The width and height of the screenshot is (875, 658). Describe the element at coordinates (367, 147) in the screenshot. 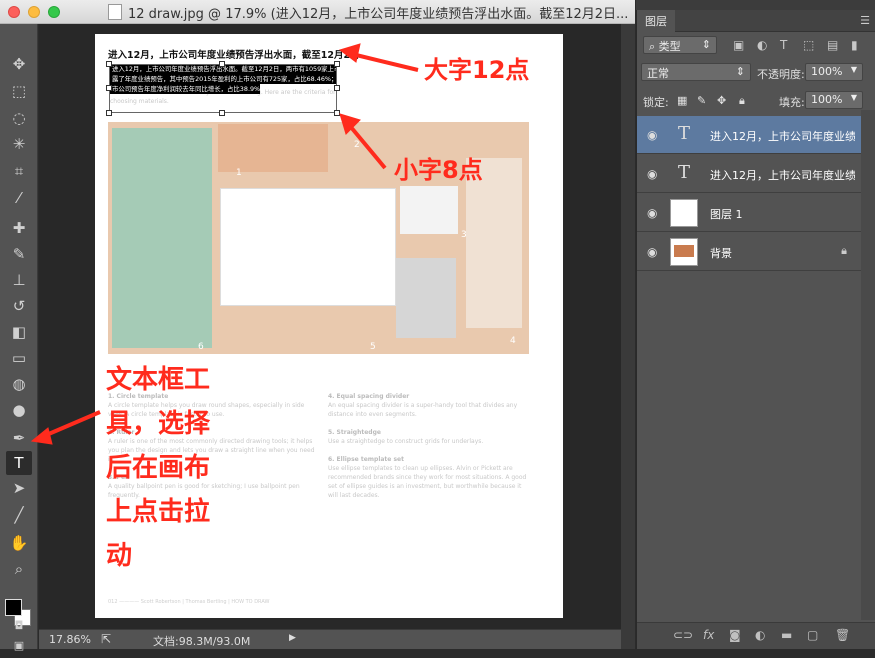

I see `arrow-small-text` at that location.